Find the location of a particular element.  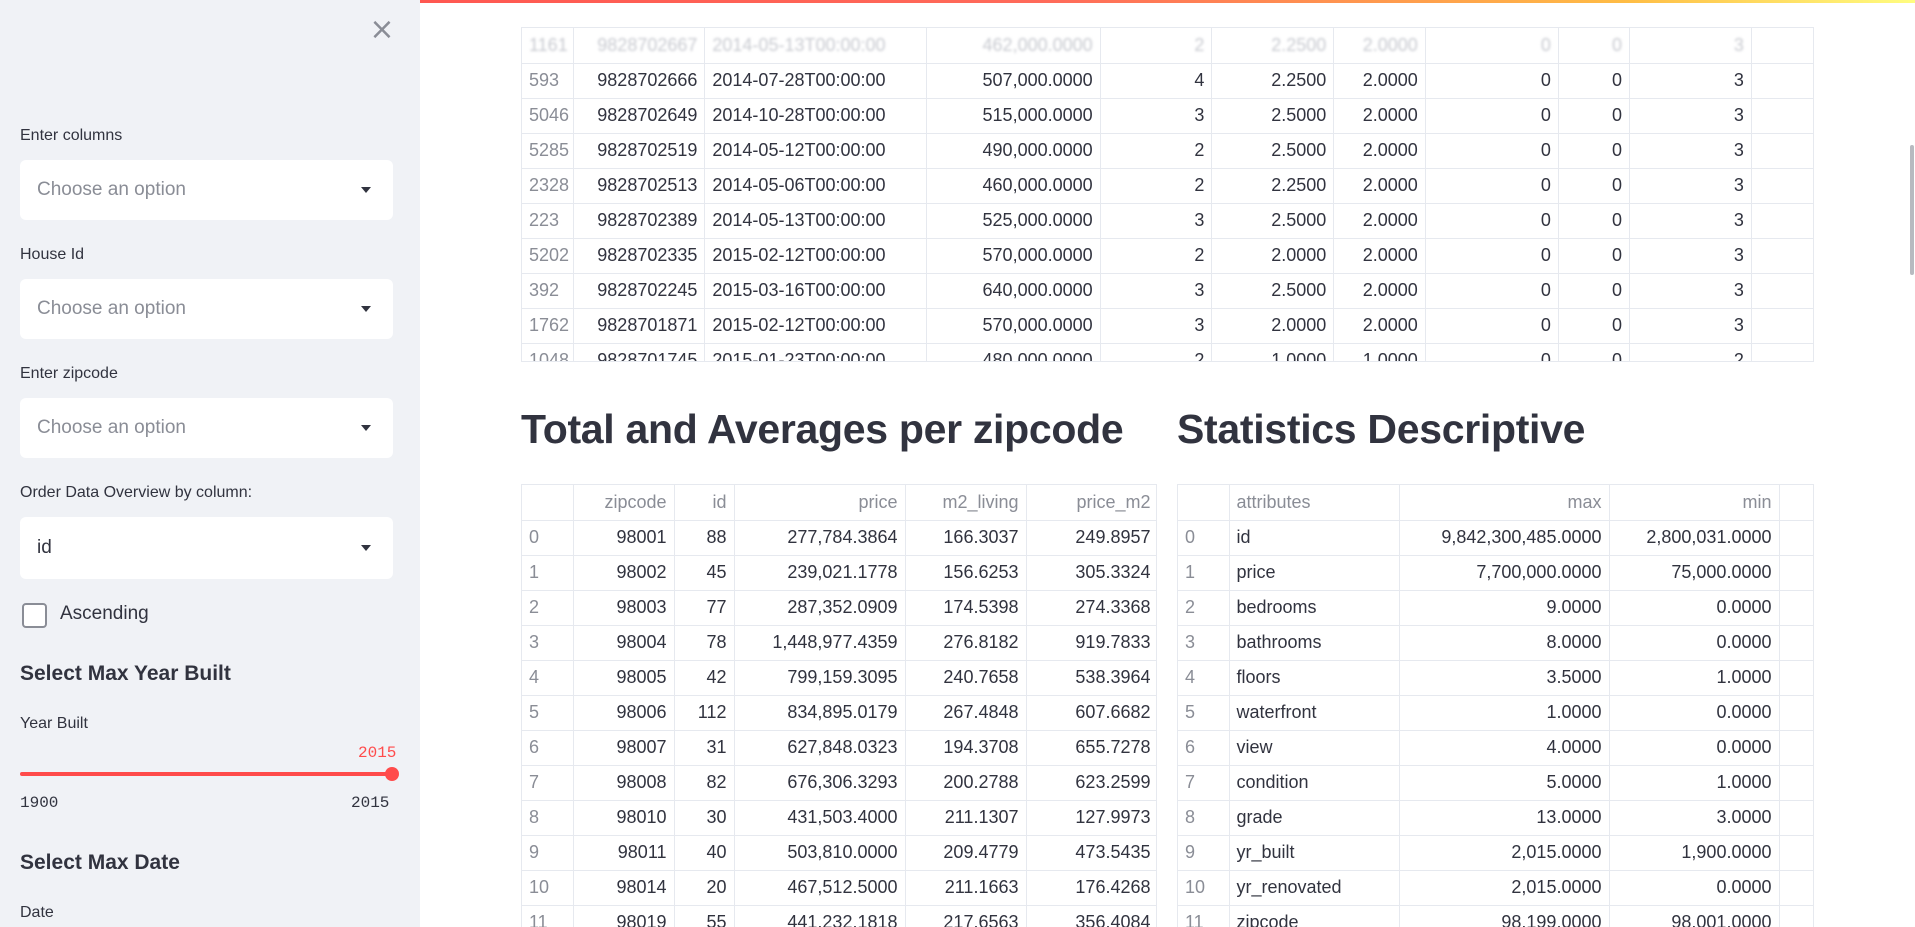

table-row: 5 waterfront 1.0000 0.0000 is located at coordinates (1495, 713).